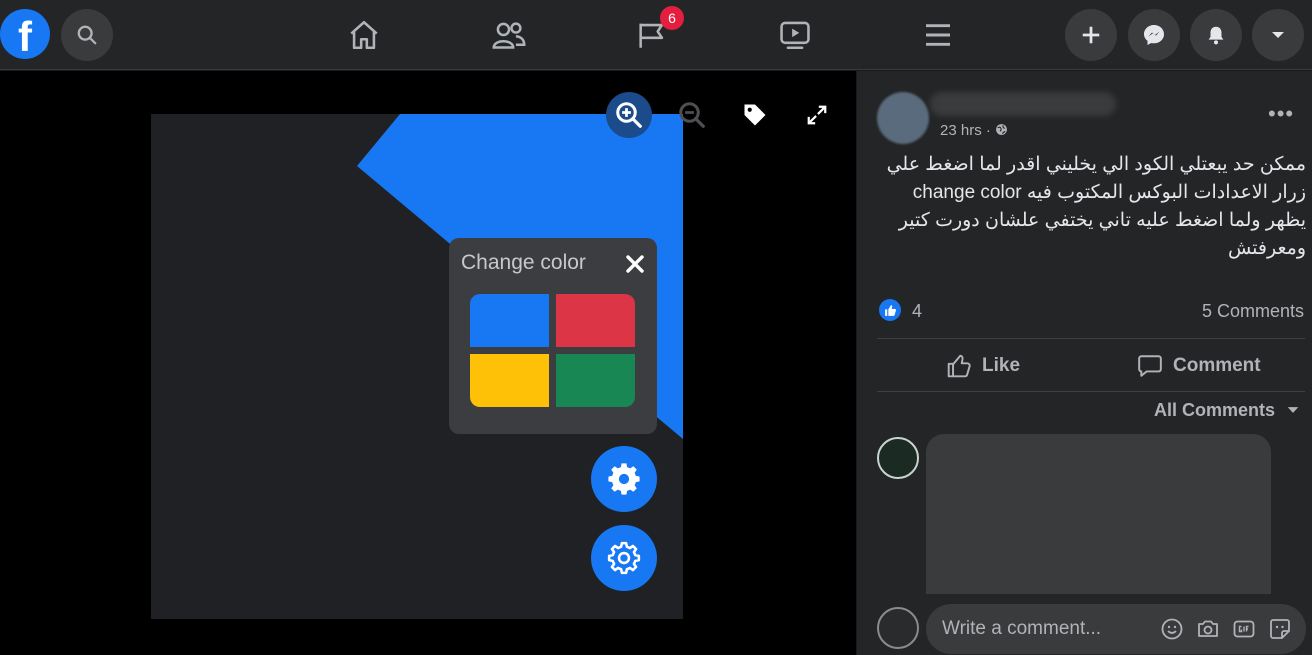  I want to click on account-button, so click(1278, 35).